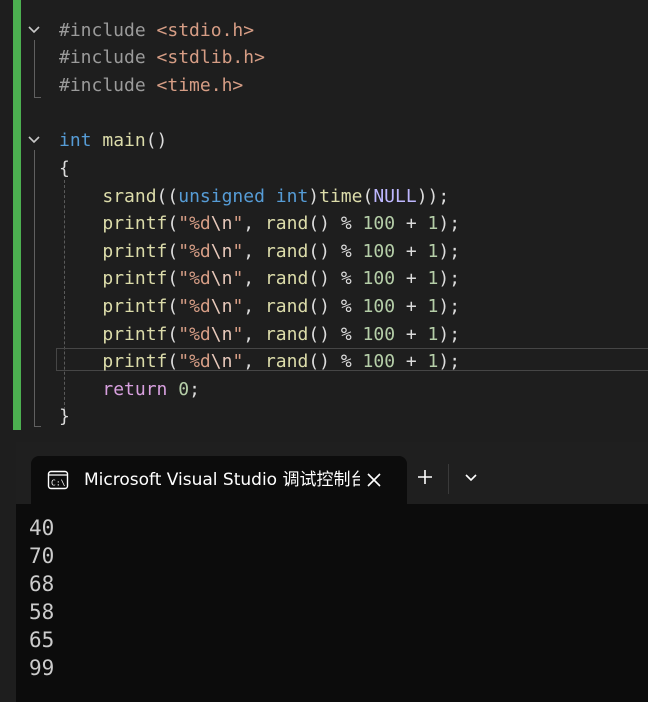 The height and width of the screenshot is (702, 648). I want to click on code-line: #include <stdio.h>, so click(156, 31).